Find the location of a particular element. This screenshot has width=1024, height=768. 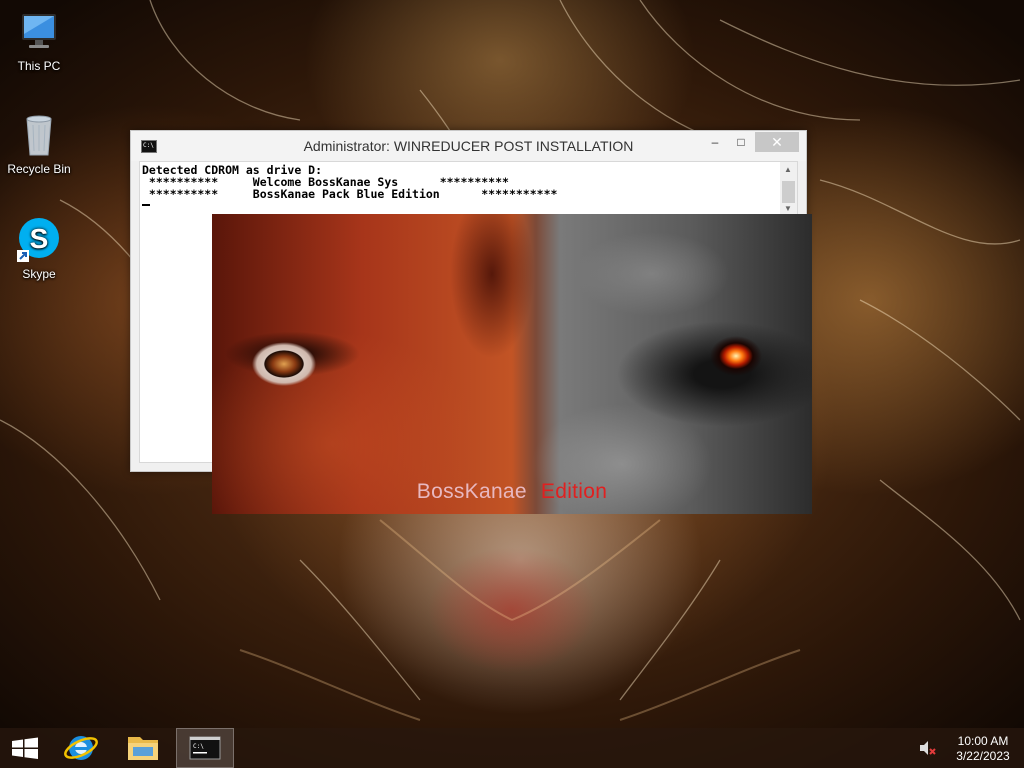

folder-icon is located at coordinates (143, 748).